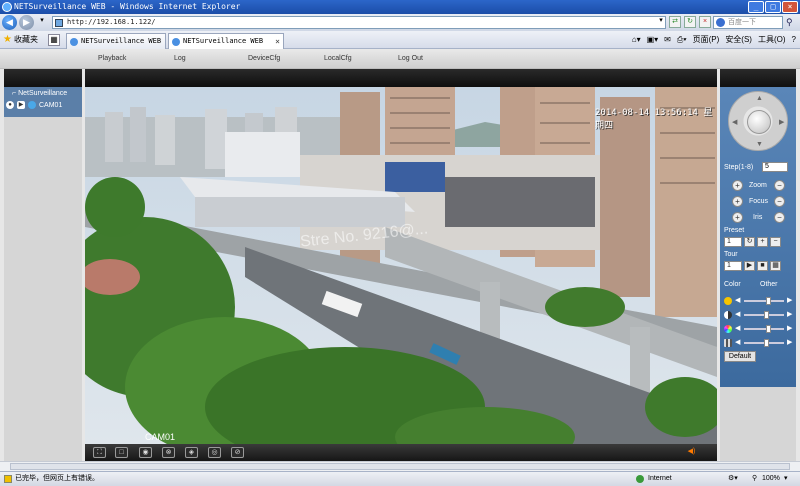  I want to click on tab-color: Color, so click(732, 284).